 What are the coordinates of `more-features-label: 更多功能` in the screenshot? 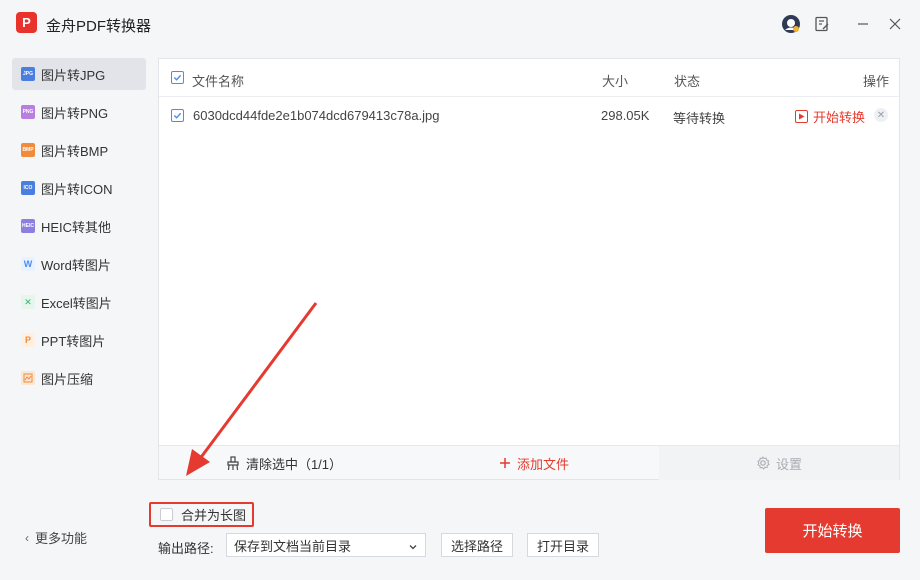 It's located at (61, 538).